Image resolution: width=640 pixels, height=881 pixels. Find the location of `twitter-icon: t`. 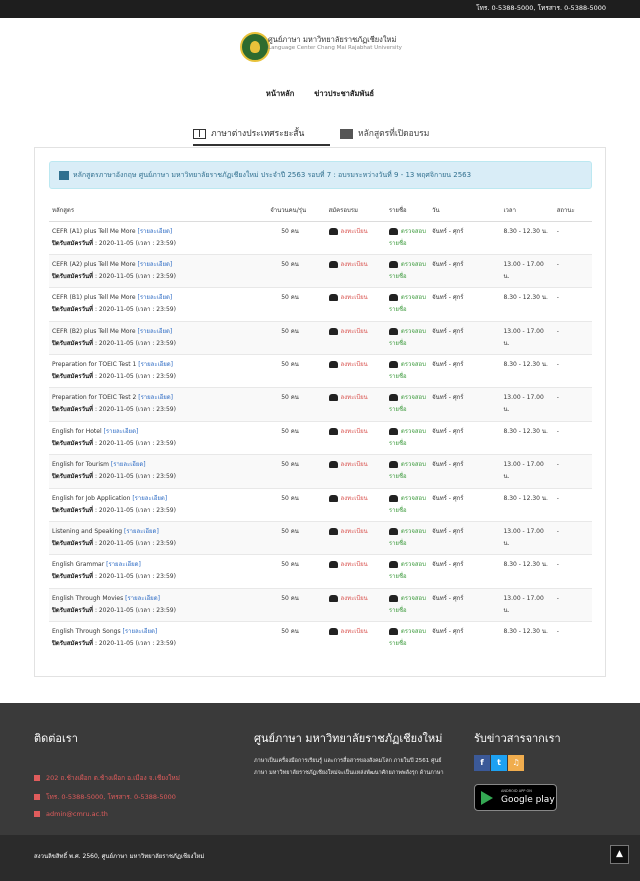

twitter-icon: t is located at coordinates (499, 763).